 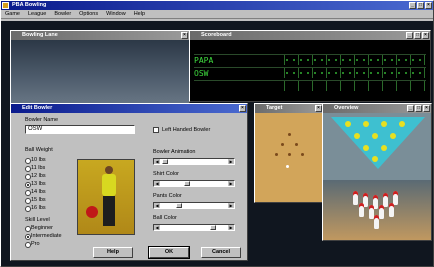 What do you see at coordinates (109, 170) in the screenshot?
I see `bowler-head` at bounding box center [109, 170].